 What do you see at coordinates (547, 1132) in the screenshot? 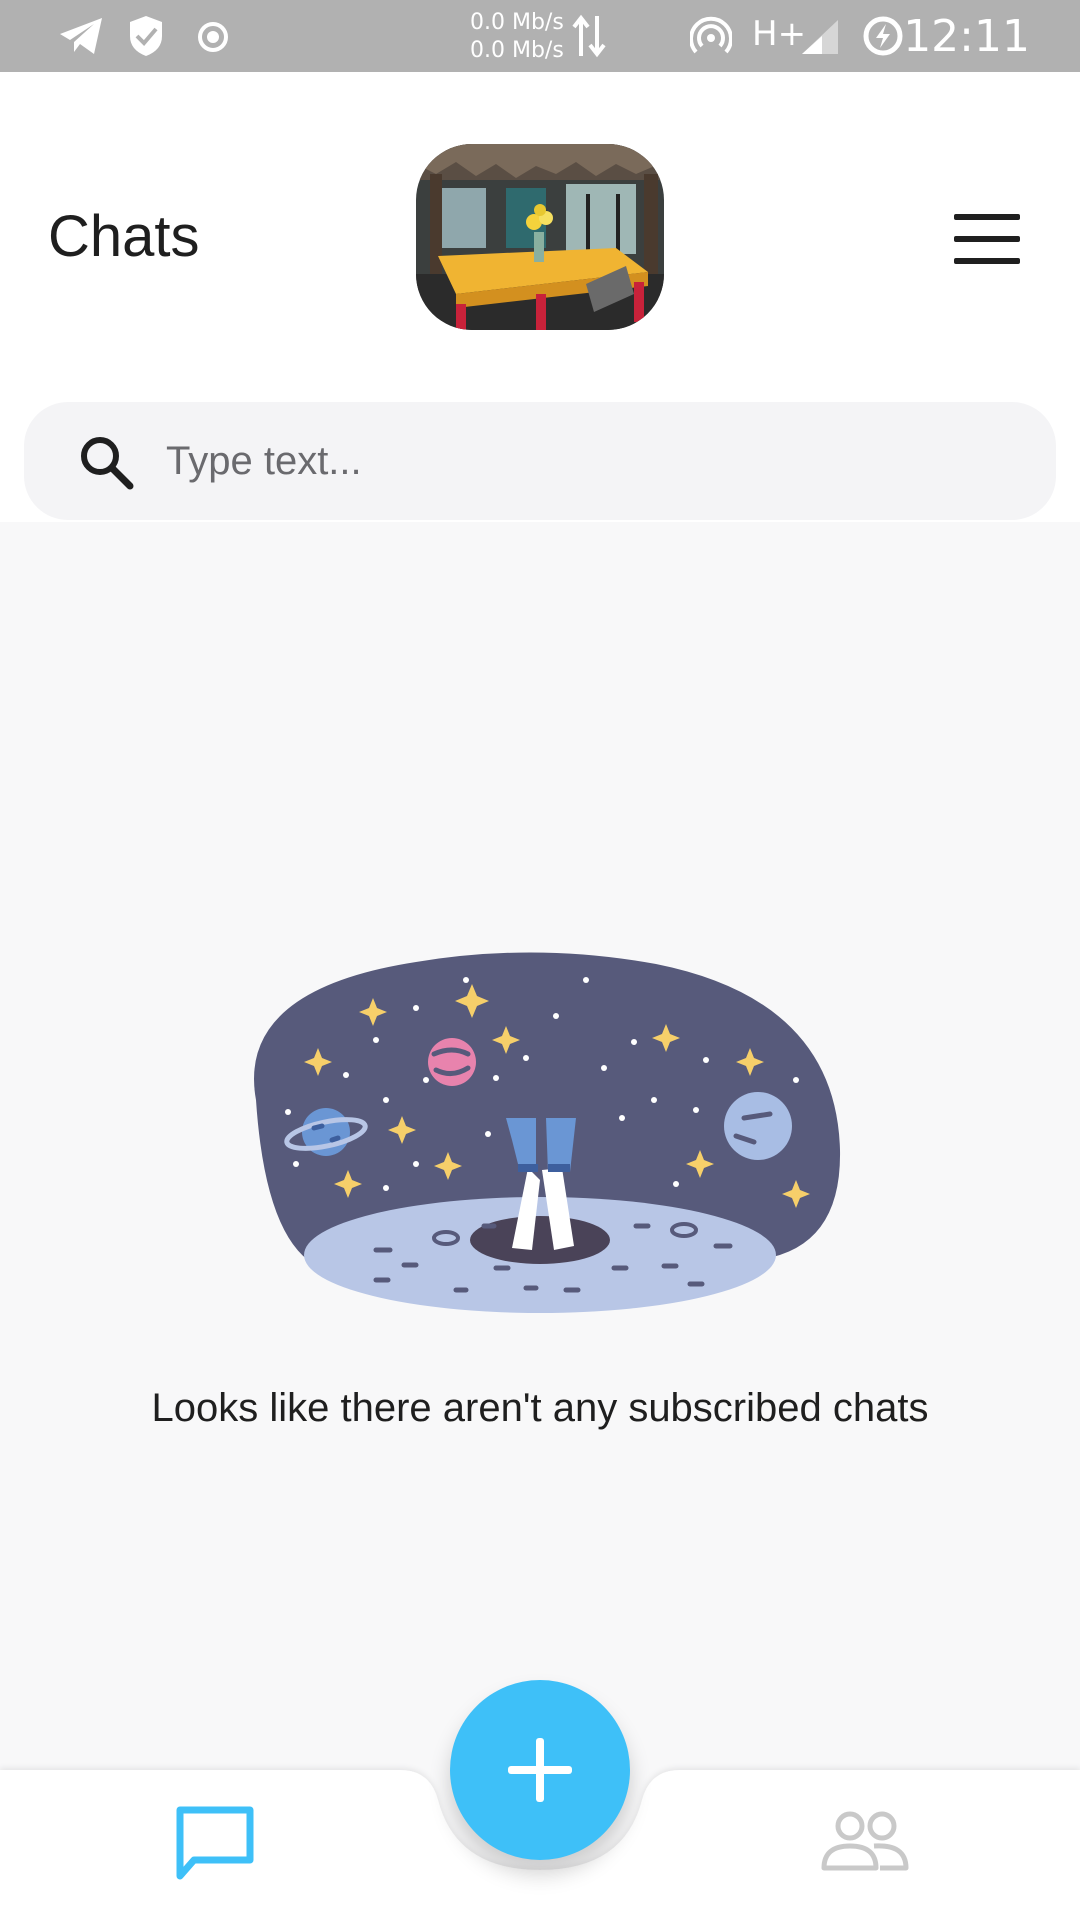
I see `astronaut-in-space-illustration` at bounding box center [547, 1132].